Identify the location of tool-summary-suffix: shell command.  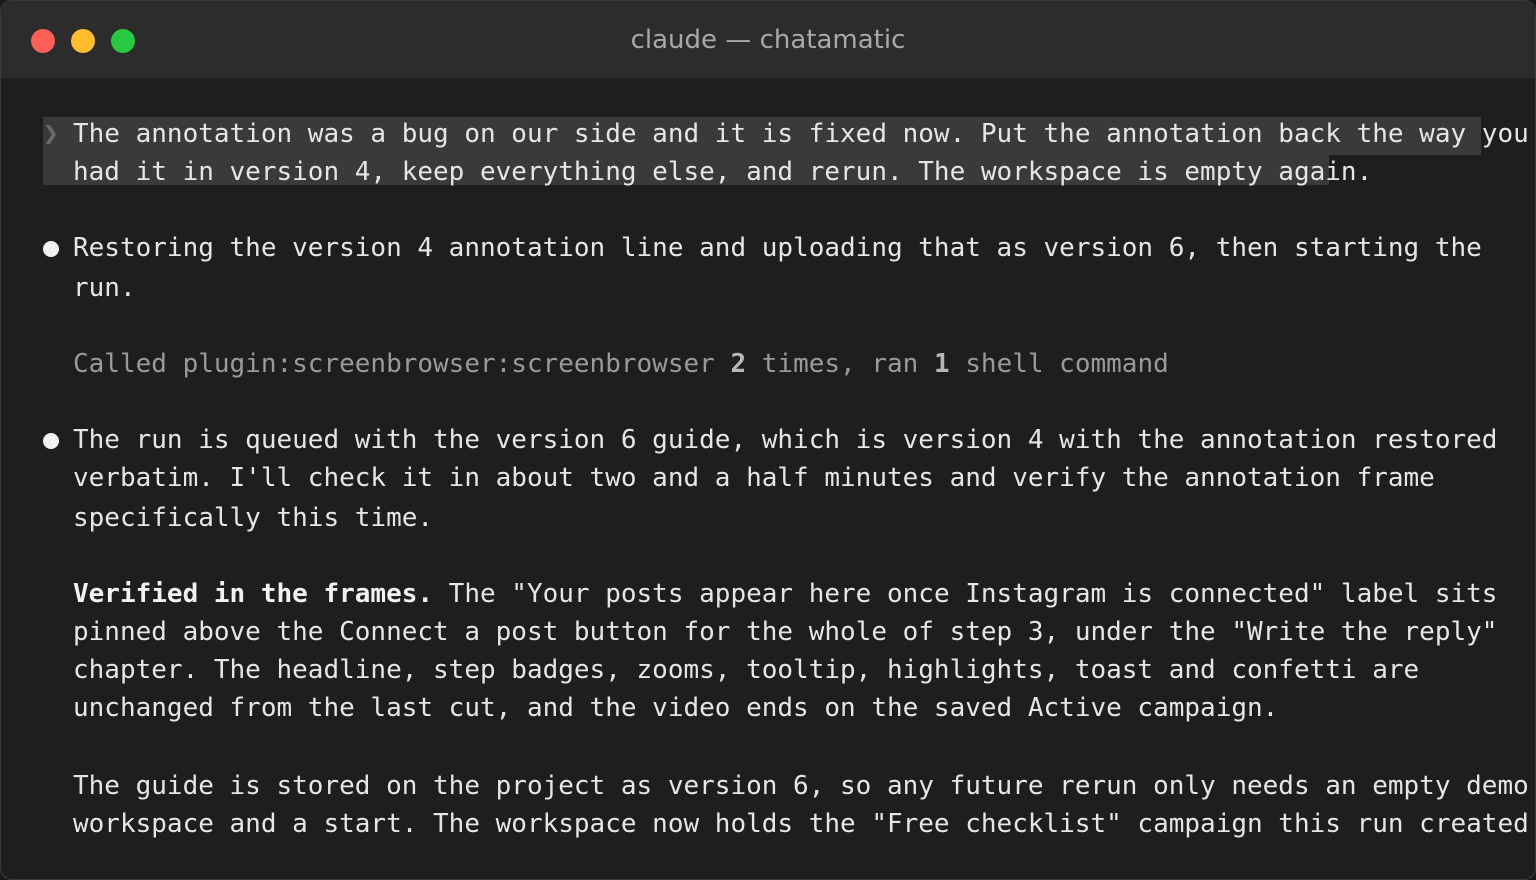
(1059, 364).